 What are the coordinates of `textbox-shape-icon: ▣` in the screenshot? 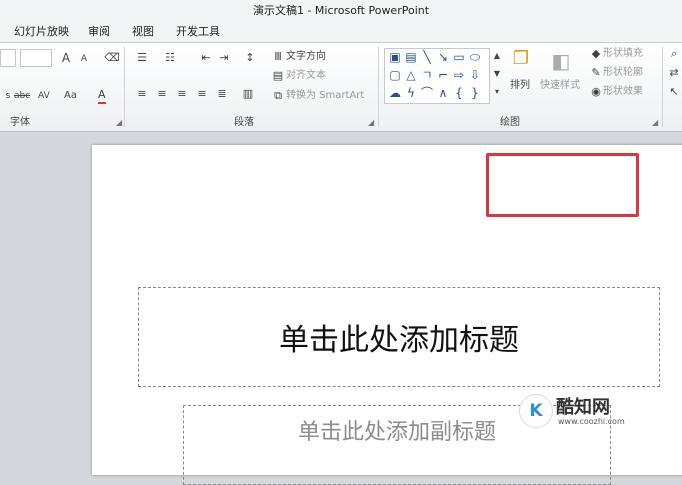 It's located at (395, 57).